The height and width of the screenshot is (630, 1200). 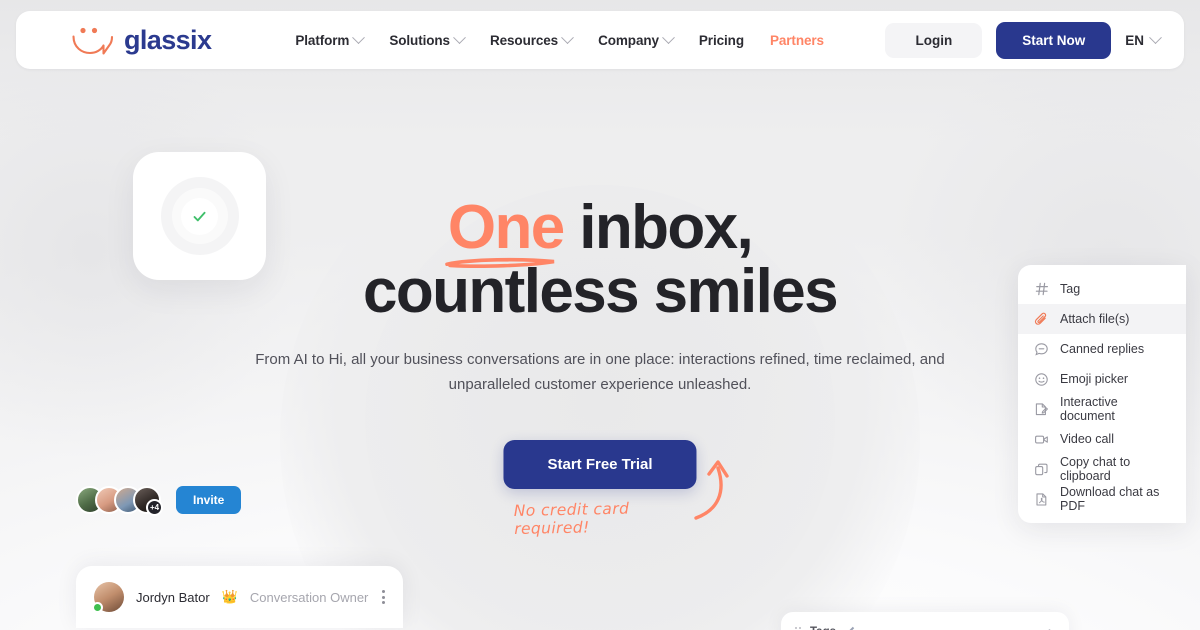 What do you see at coordinates (1110, 499) in the screenshot?
I see `action-menu-label: Download chat as PDF` at bounding box center [1110, 499].